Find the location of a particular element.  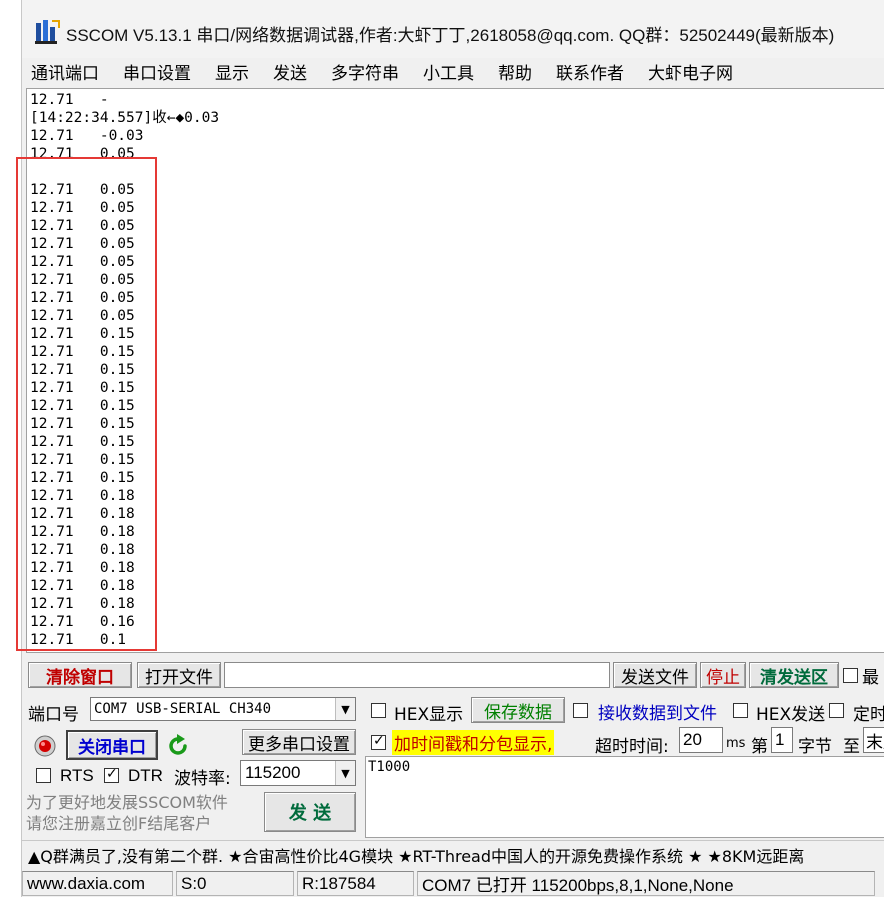

byte-label: 字节 is located at coordinates (815, 747).